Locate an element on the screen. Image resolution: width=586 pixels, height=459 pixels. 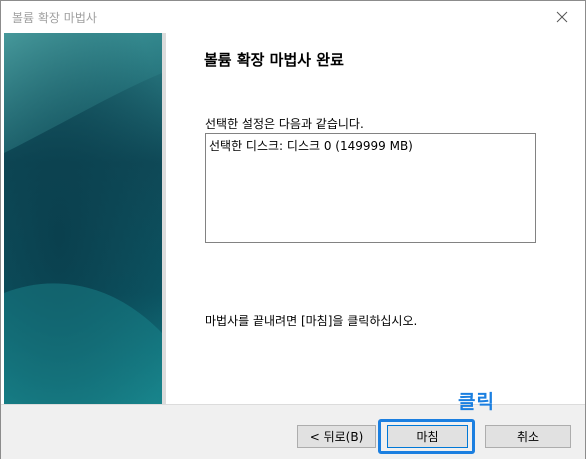
settings-summary-box: 선택한 디스크: 디스크 0 (149999 MB) is located at coordinates (370, 188).